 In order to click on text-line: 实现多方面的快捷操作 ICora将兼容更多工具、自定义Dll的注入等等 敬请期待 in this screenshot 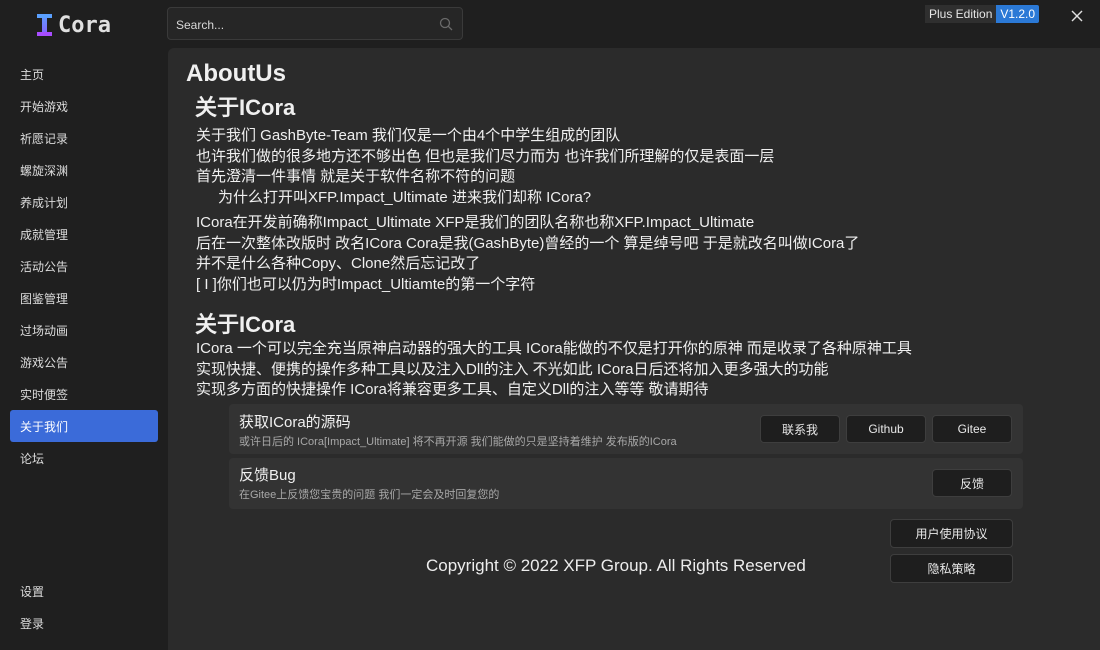, I will do `click(452, 389)`.